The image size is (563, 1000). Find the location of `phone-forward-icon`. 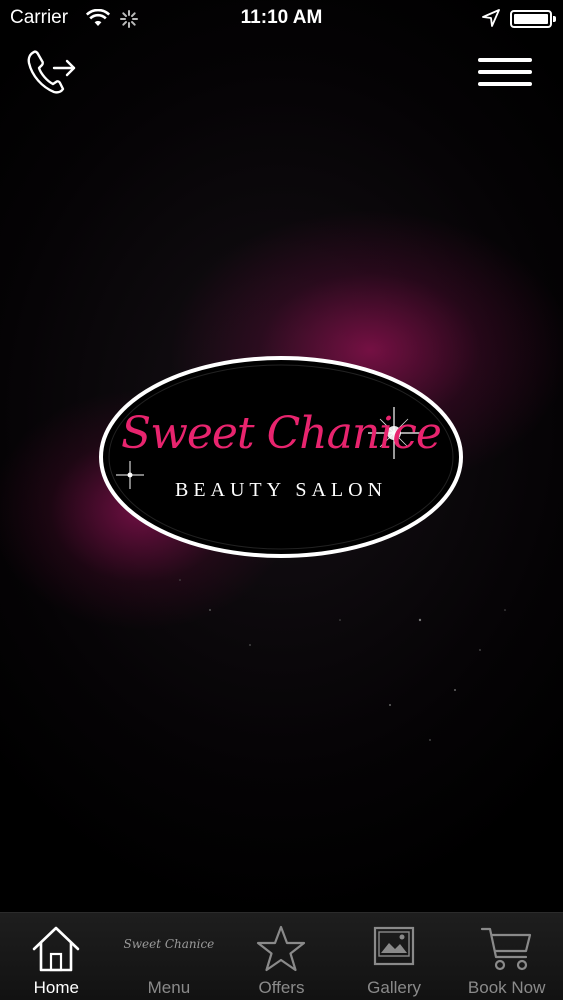

phone-forward-icon is located at coordinates (51, 72).